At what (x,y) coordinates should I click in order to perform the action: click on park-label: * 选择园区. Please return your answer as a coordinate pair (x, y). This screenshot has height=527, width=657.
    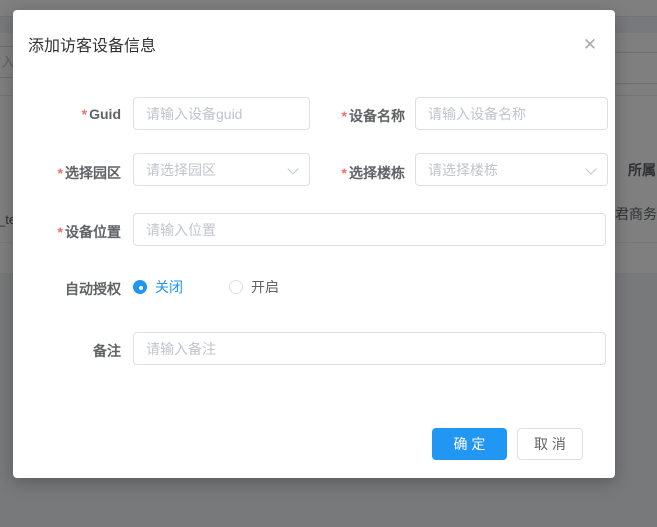
    Looking at the image, I should click on (89, 173).